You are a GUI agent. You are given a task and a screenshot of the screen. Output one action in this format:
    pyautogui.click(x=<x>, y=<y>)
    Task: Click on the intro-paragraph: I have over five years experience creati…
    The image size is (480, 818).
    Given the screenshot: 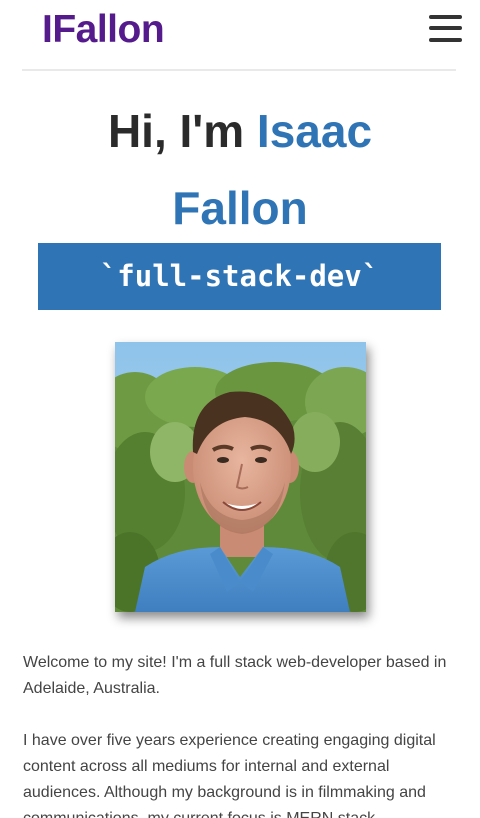 What is the action you would take?
    pyautogui.click(x=229, y=775)
    